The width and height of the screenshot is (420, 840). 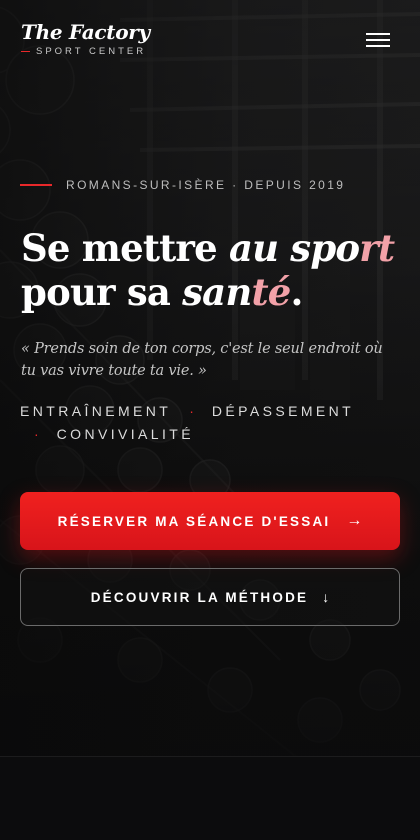 I want to click on headline-text-1: Se mettre, so click(x=125, y=248).